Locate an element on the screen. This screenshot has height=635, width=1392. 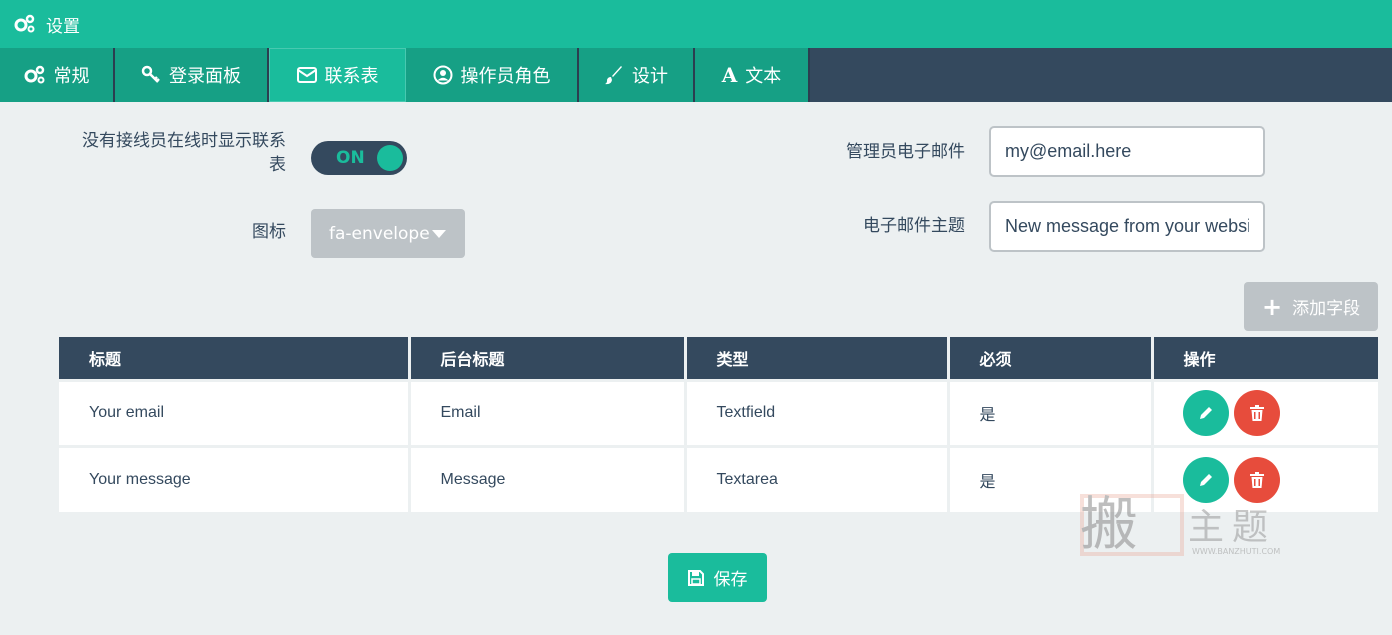
table-header-row: 标题 后台标题 类型 必须 操作 is located at coordinates (718, 358).